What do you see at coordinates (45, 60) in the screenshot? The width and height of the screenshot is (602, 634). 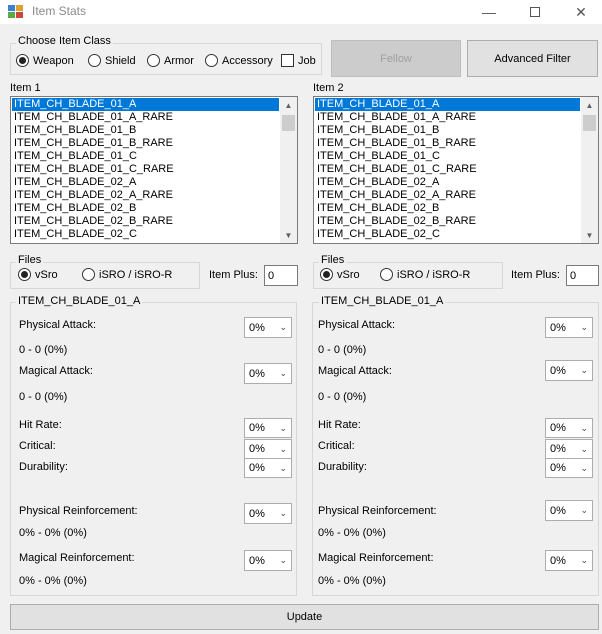 I see `radio-weapon: Weapon` at bounding box center [45, 60].